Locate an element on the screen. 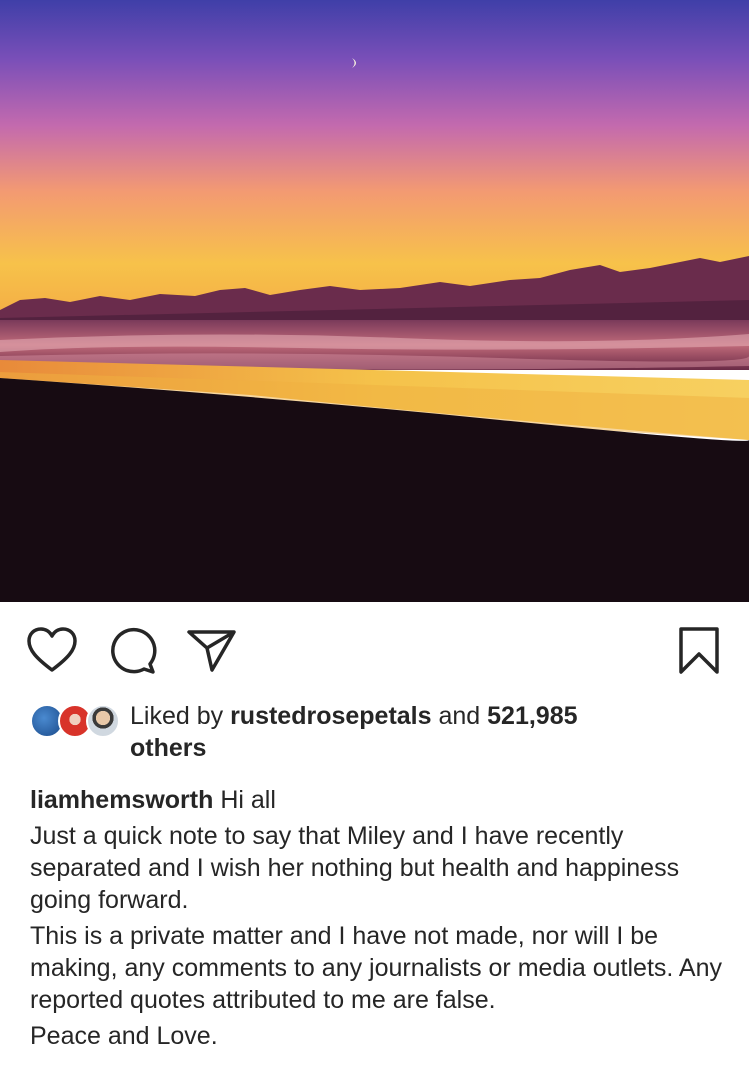 This screenshot has width=749, height=1091. caption-paragraph-3: Peace and Love. is located at coordinates (124, 1036).